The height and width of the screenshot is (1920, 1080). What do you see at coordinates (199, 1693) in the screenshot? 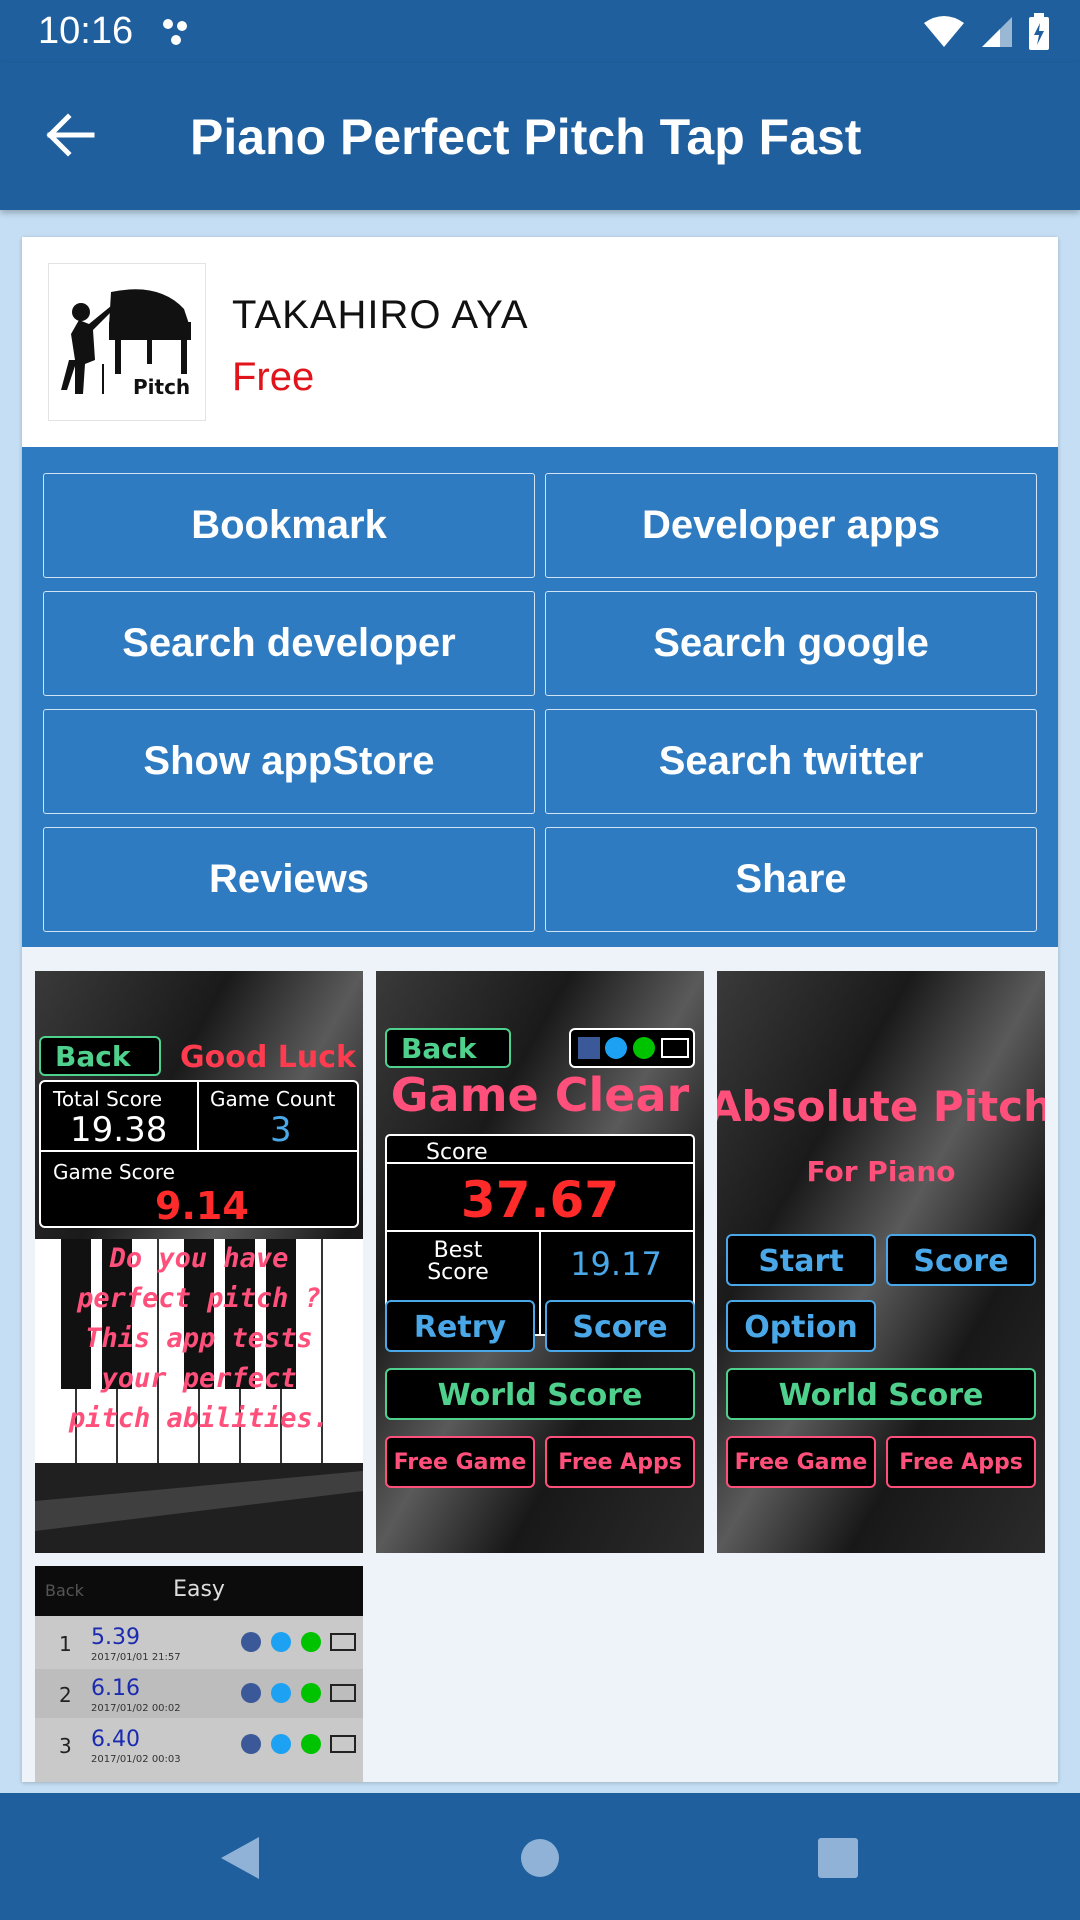
I see `score-row: 2 6.16 2017/01/02 00:02` at bounding box center [199, 1693].